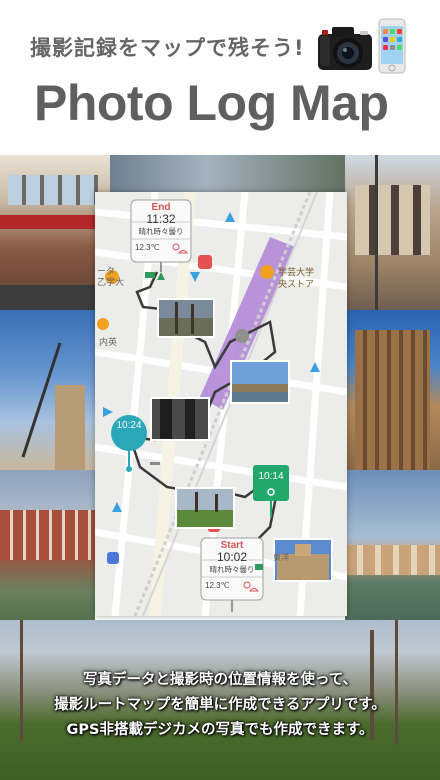  Describe the element at coordinates (47, 545) in the screenshot. I see `photo-red-building-river` at that location.